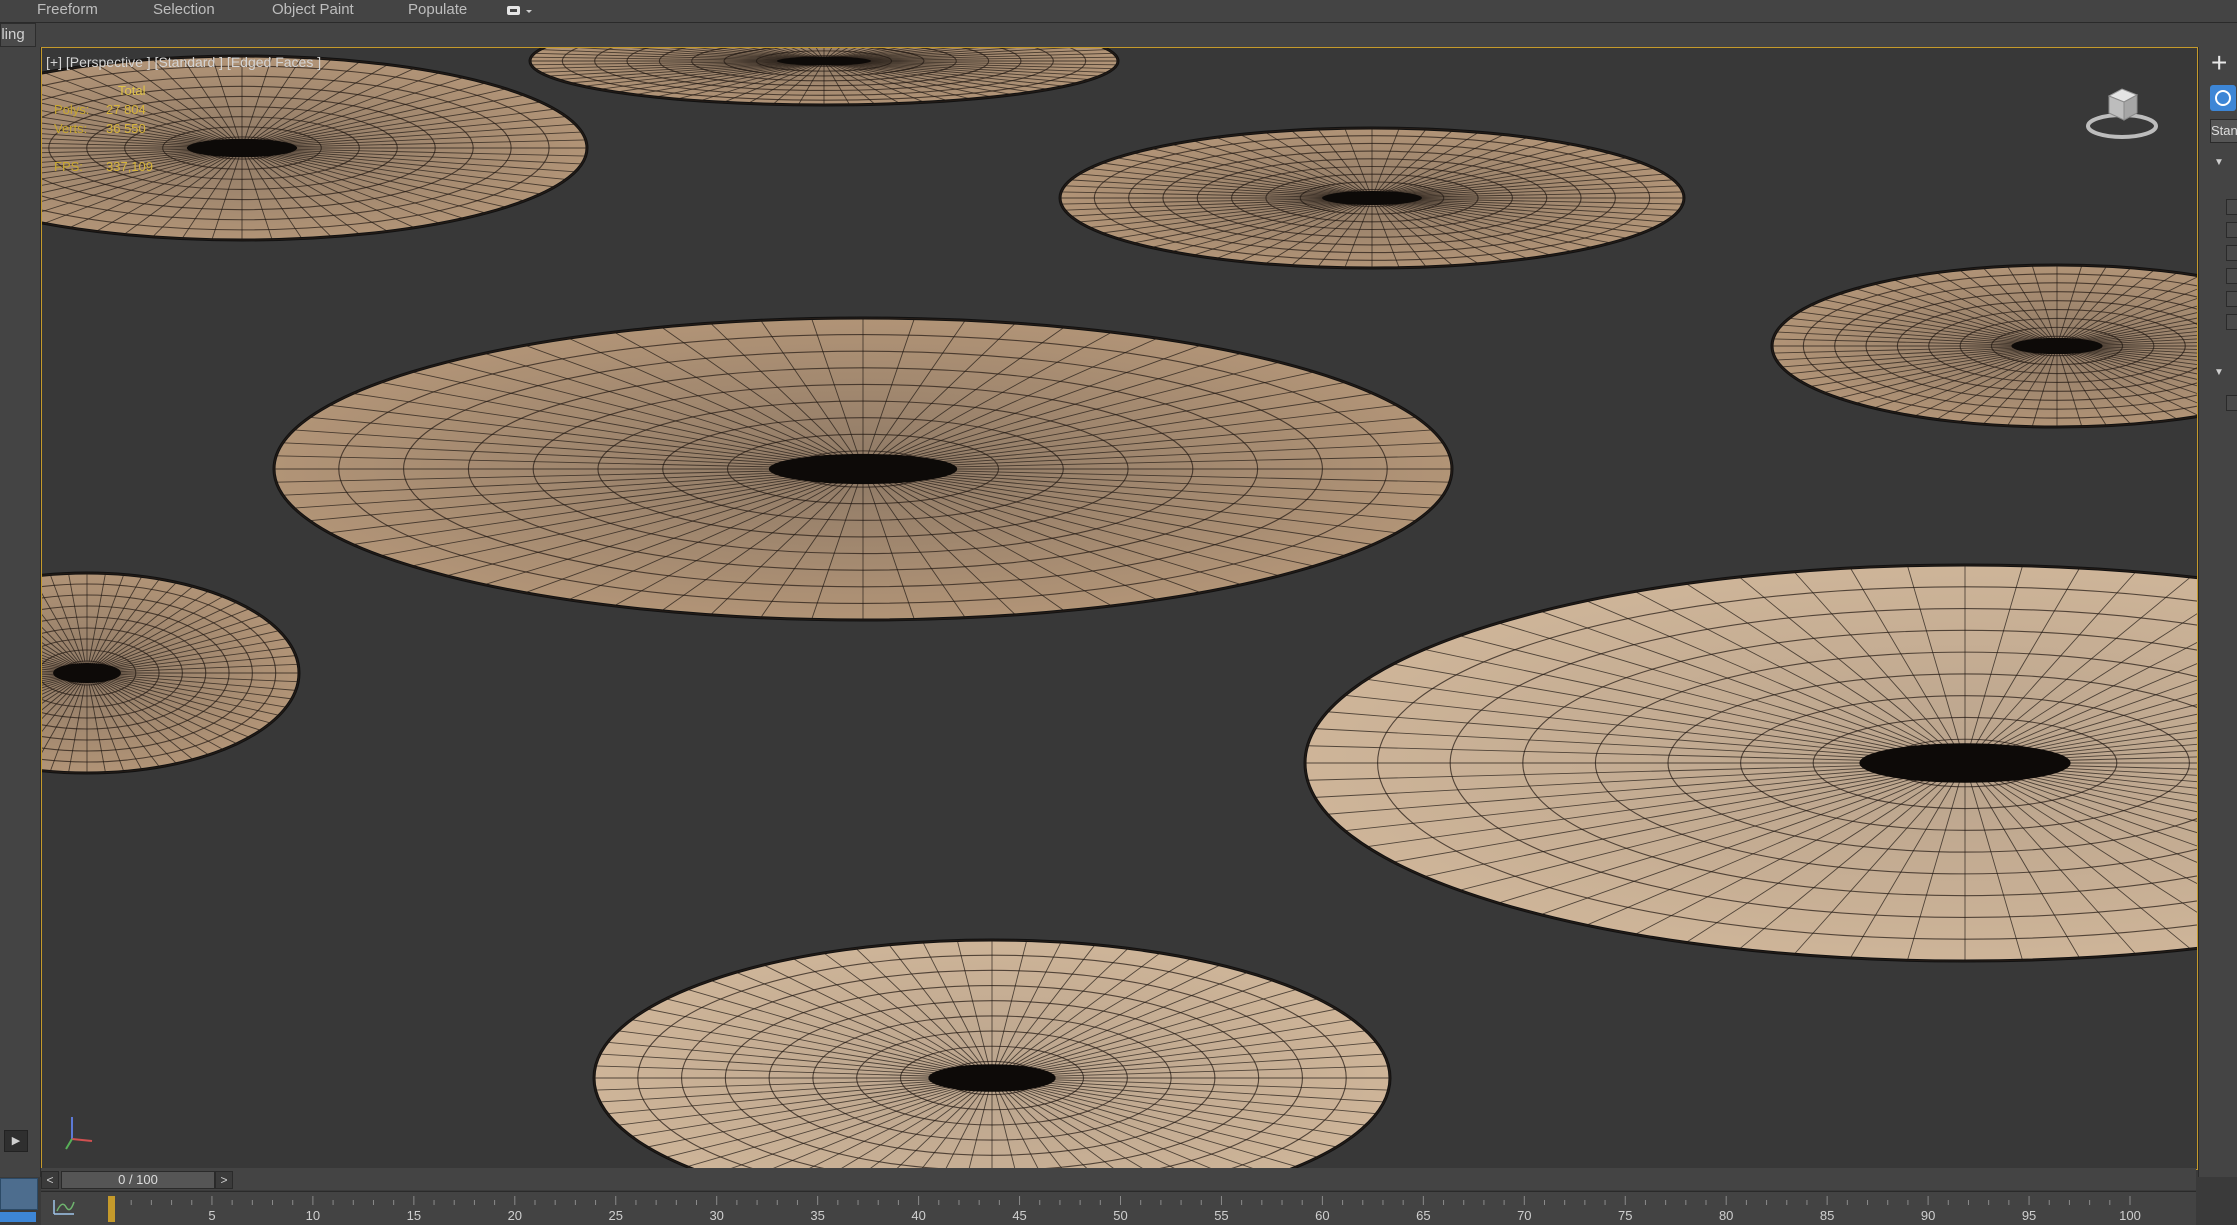 This screenshot has width=2237, height=1225. Describe the element at coordinates (1625, 1215) in the screenshot. I see `frame-tick-label: 75` at that location.